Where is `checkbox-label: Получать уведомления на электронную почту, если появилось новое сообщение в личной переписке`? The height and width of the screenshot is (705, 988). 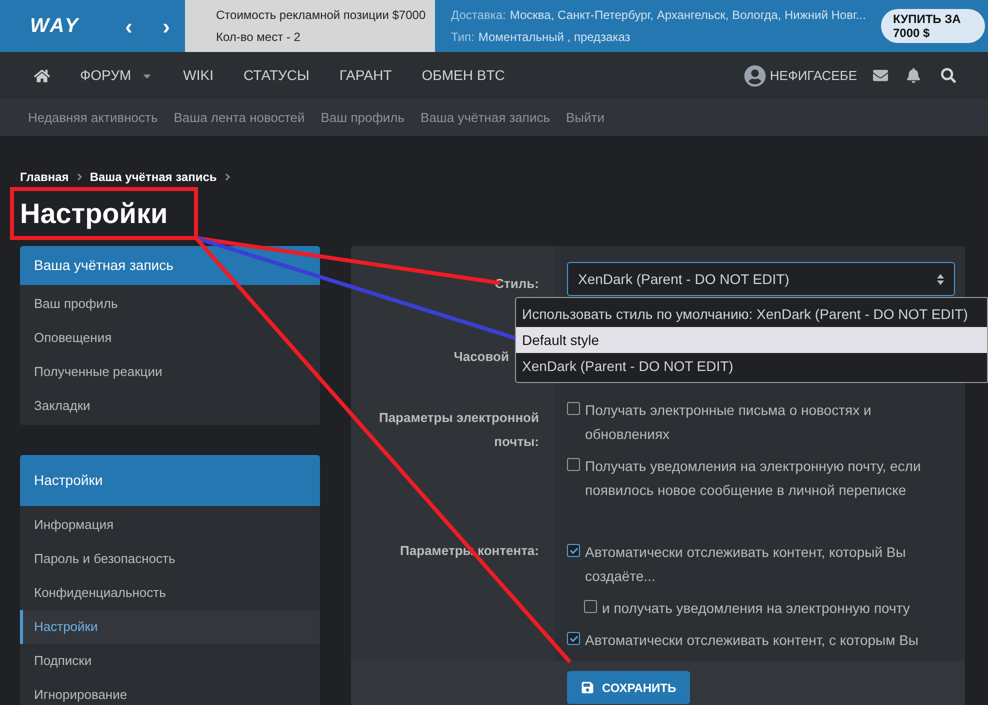 checkbox-label: Получать уведомления на электронную почту, если появилось новое сообщение в личной переписке is located at coordinates (753, 478).